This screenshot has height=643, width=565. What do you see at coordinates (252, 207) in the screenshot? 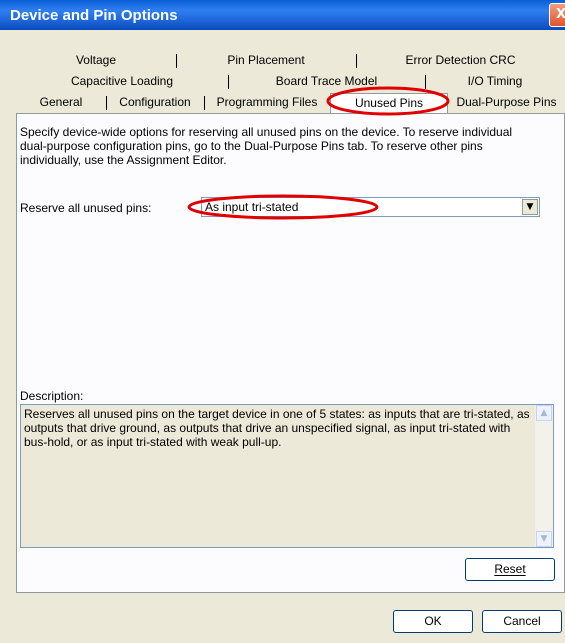
I see `reserve-unused-pins-value: As input tri-stated` at bounding box center [252, 207].